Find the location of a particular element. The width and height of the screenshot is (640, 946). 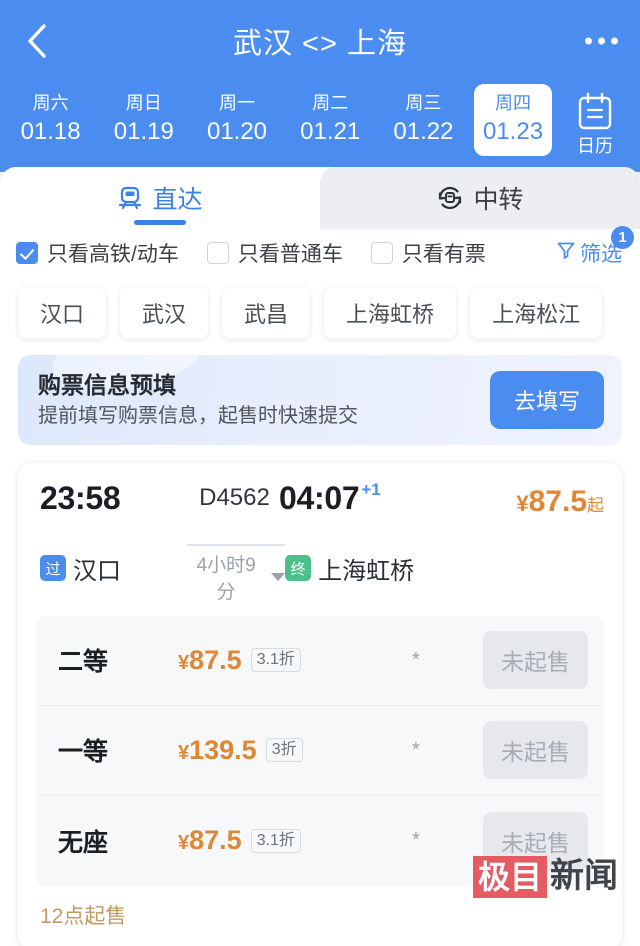

train-summary-times: 23:58 D4562 04:07 +1 ¥87.5起 is located at coordinates (322, 501).